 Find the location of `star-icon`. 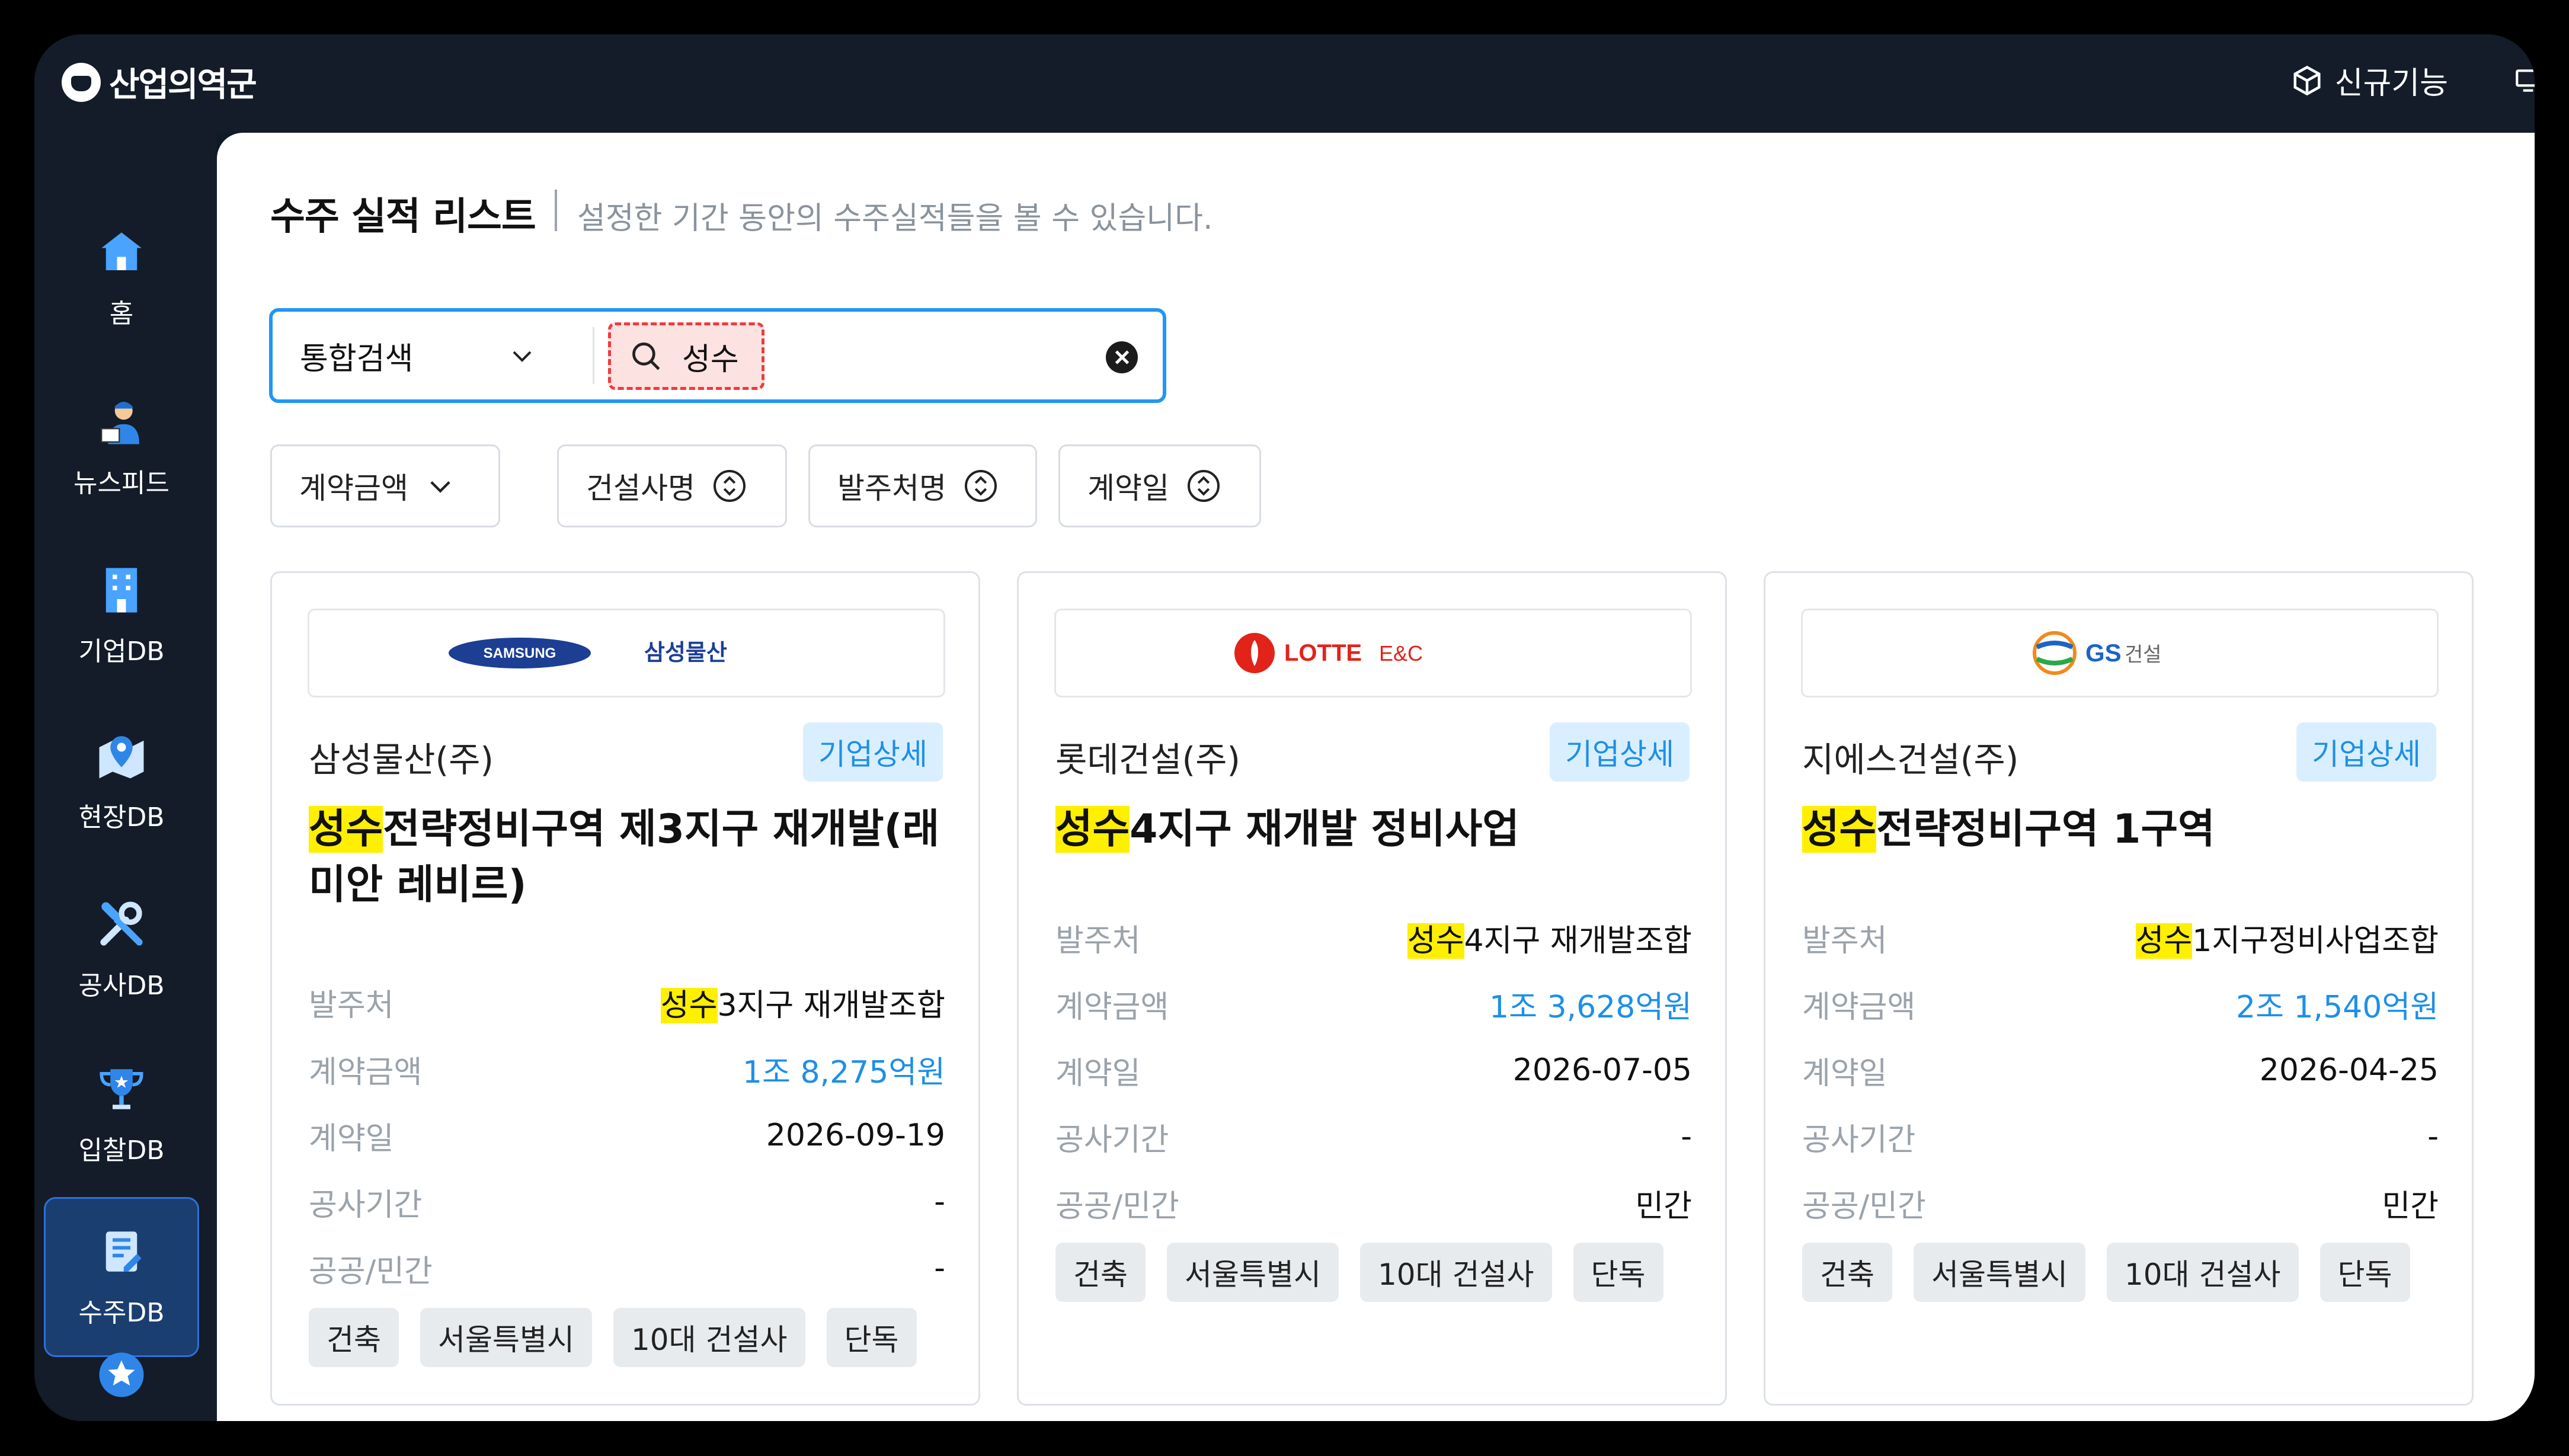

star-icon is located at coordinates (121, 1374).